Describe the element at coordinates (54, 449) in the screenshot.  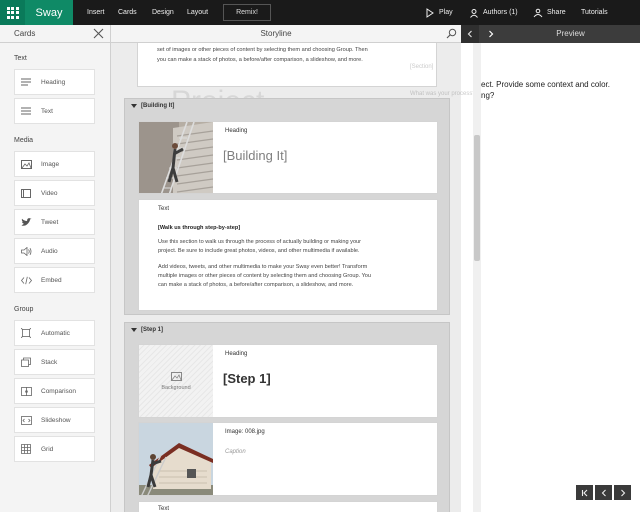
I see `card-button-grid: Grid` at that location.